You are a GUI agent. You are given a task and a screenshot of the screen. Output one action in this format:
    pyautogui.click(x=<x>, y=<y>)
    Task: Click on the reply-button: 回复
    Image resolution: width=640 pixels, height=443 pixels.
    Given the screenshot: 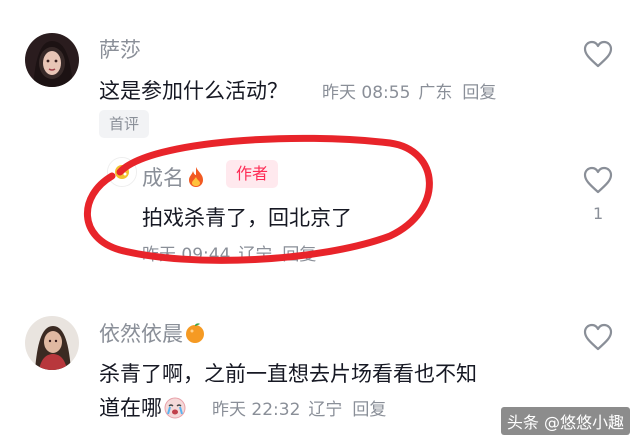 What is the action you would take?
    pyautogui.click(x=369, y=410)
    